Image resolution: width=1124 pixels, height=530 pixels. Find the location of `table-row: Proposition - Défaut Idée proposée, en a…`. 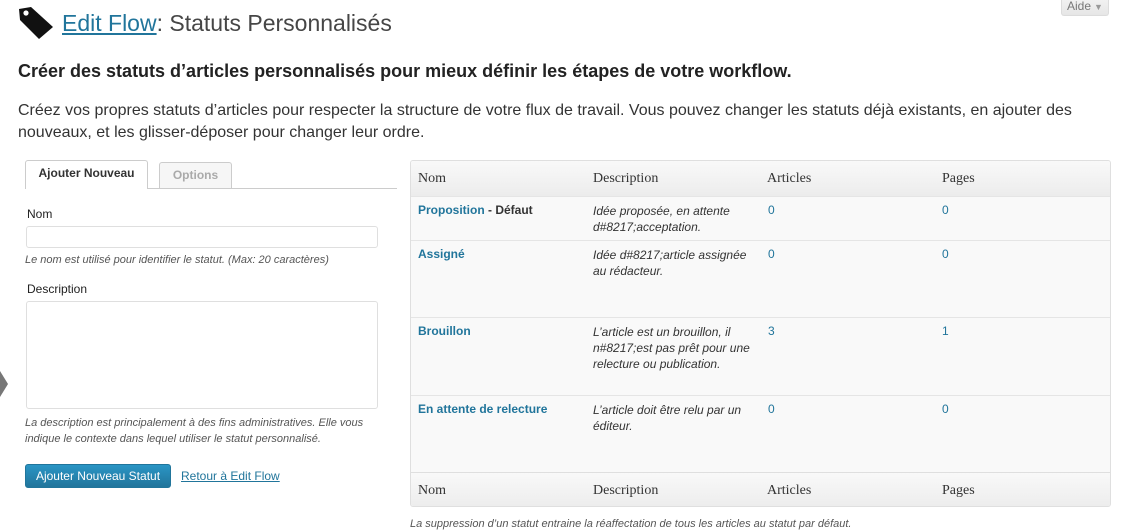

table-row: Proposition - Défaut Idée proposée, en a… is located at coordinates (760, 218).